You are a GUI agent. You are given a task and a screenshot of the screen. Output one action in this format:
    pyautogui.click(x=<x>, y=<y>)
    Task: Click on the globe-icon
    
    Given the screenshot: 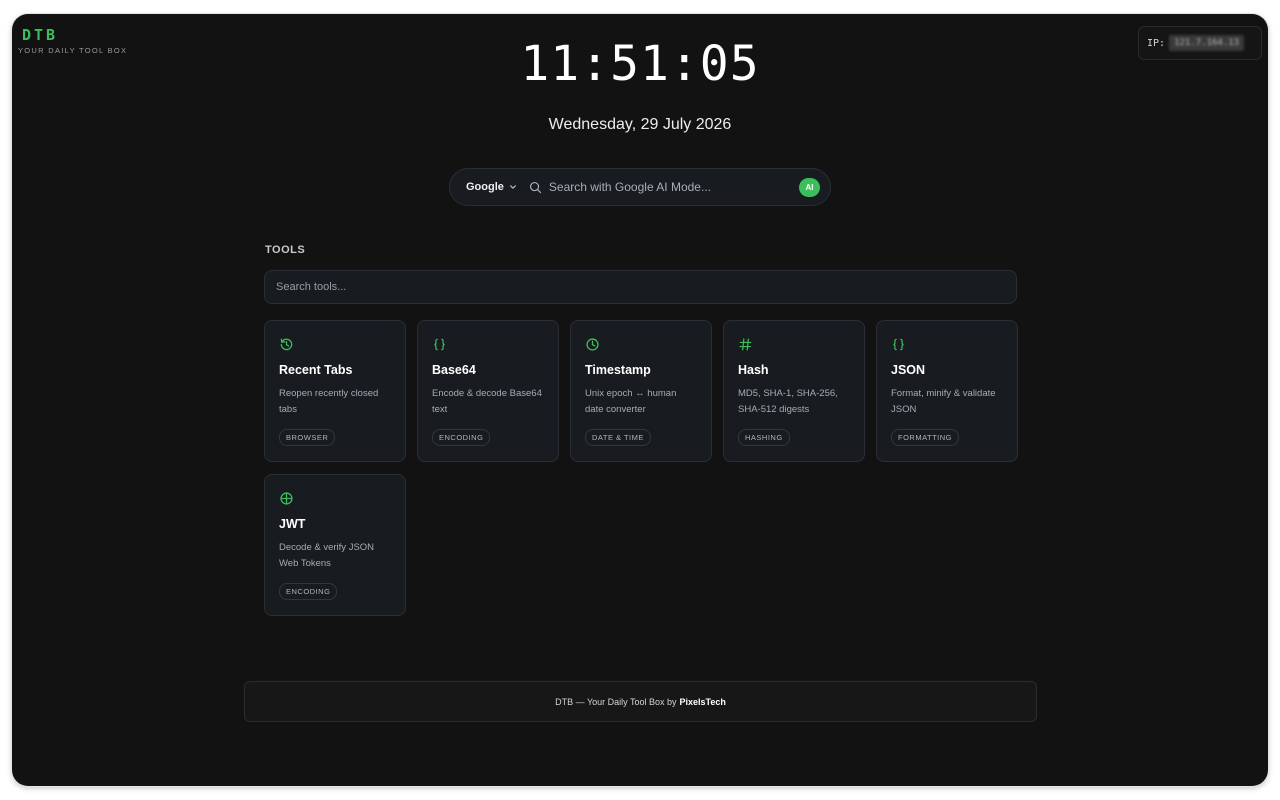 What is the action you would take?
    pyautogui.click(x=286, y=498)
    